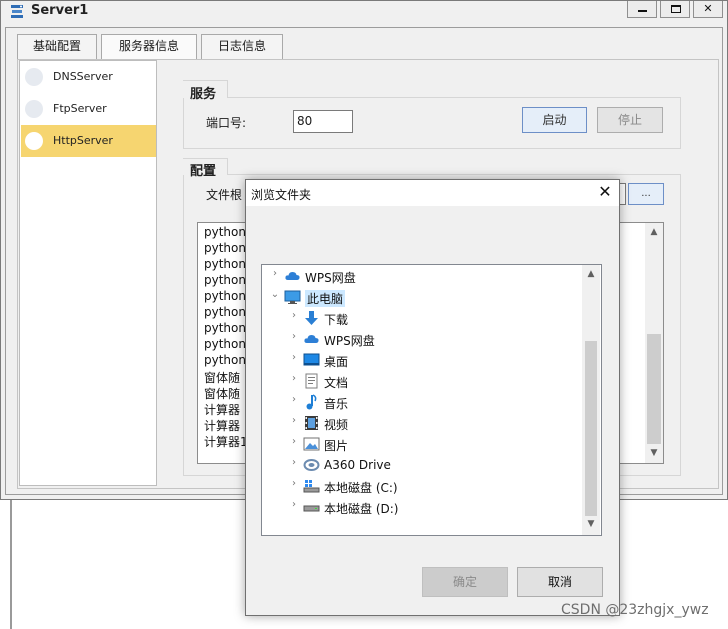  I want to click on list-item-httpserver: HttpServer, so click(88, 141).